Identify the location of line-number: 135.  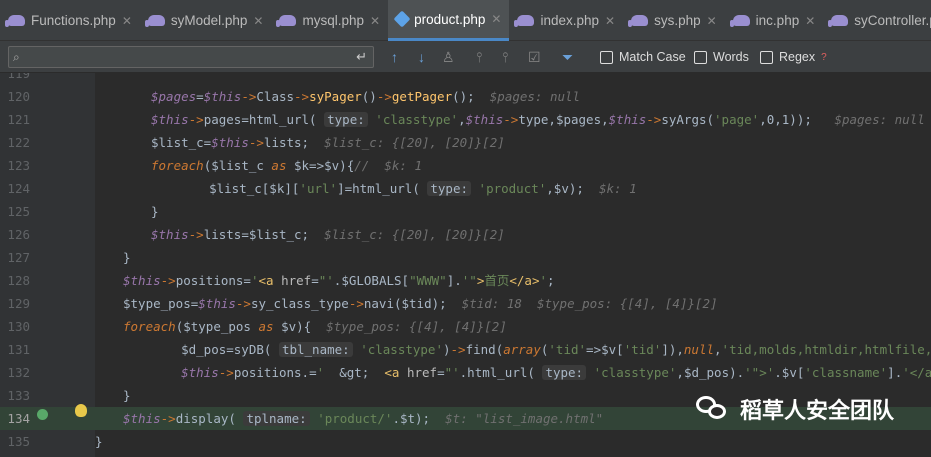
(18, 441).